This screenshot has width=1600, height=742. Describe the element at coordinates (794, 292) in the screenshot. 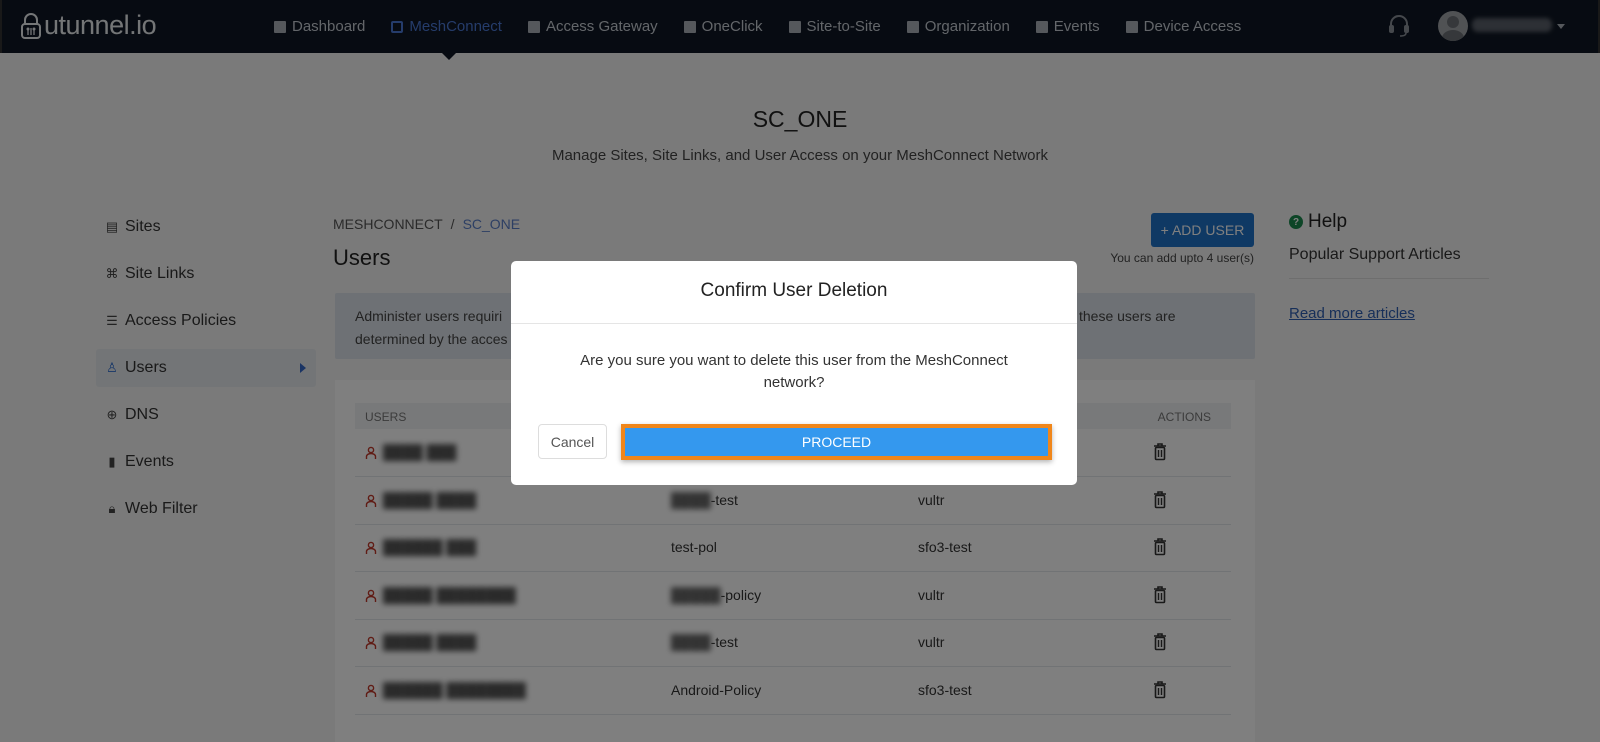

I see `dialog-title: Confirm User Deletion` at that location.